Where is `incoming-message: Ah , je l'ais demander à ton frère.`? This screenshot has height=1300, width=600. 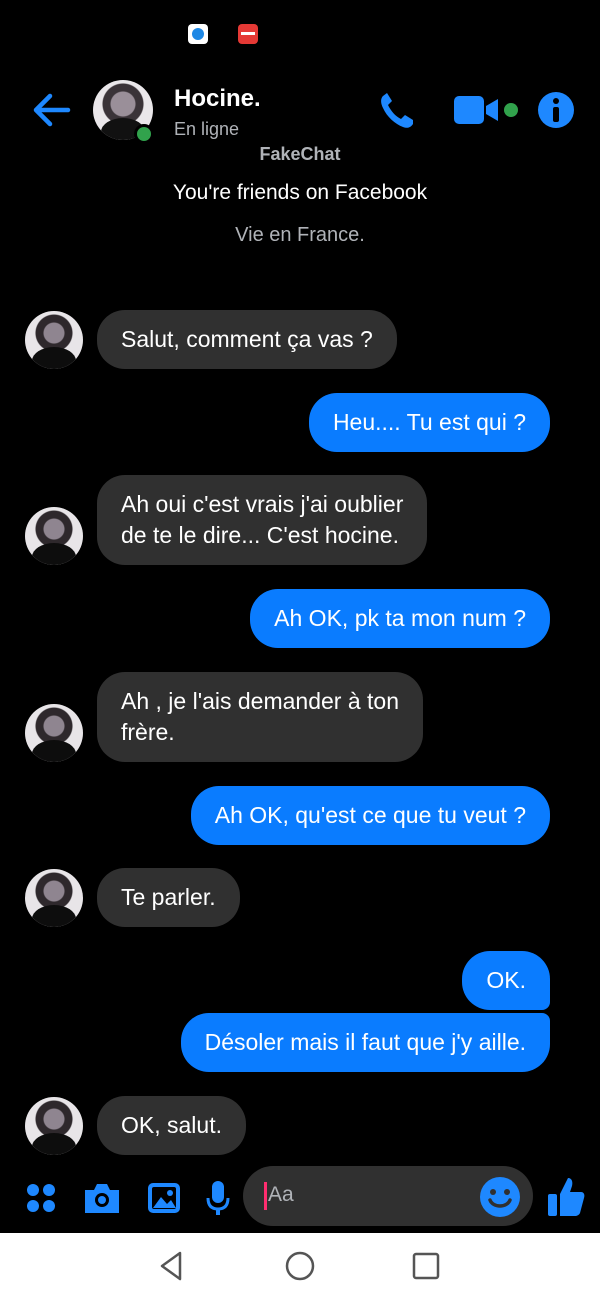
incoming-message: Ah , je l'ais demander à ton frère. is located at coordinates (260, 717).